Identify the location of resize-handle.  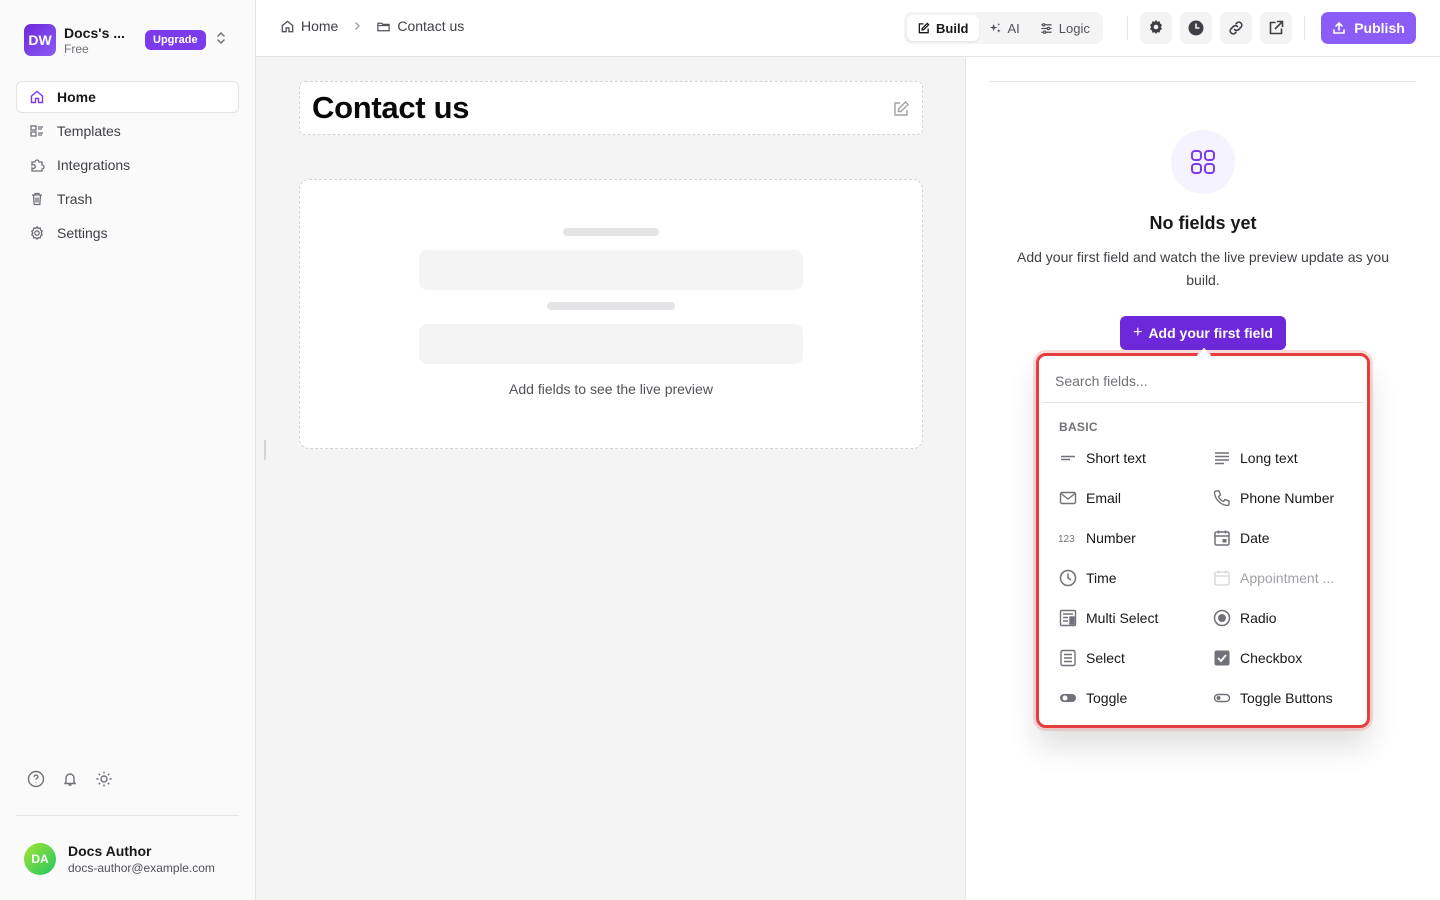
(265, 450).